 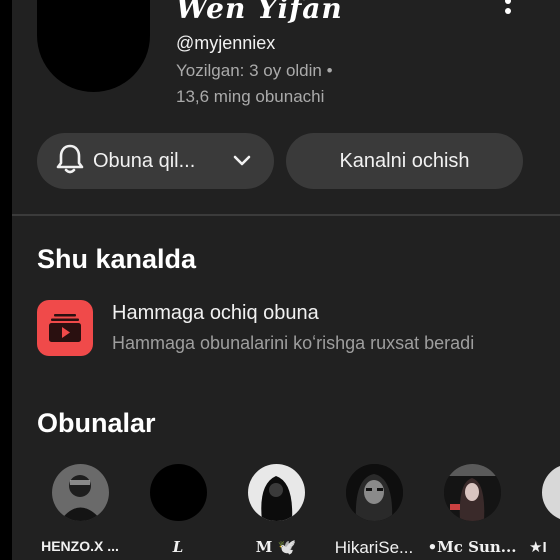 I want to click on channel-handle: @myjenniex, so click(x=226, y=43).